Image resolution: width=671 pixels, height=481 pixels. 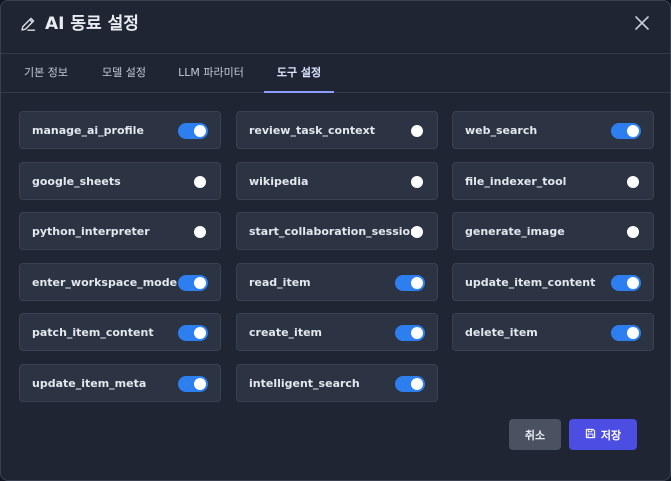 I want to click on tool-card: update_item_content, so click(x=553, y=282).